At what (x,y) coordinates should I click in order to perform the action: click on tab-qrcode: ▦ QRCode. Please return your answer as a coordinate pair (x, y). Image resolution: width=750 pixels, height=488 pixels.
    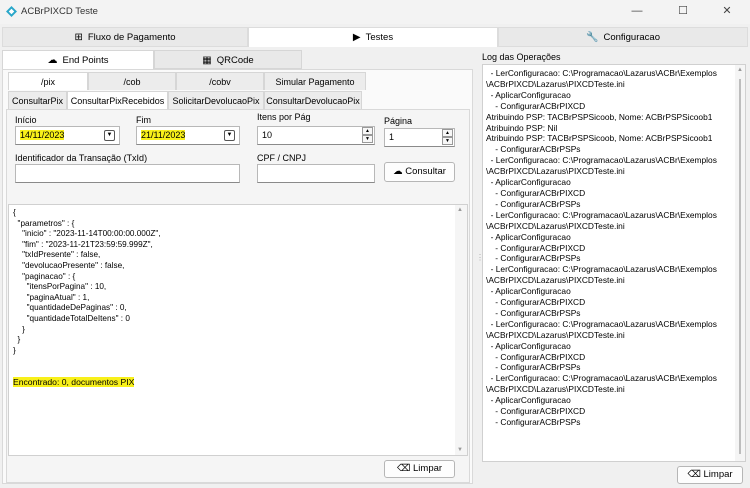
    Looking at the image, I should click on (228, 59).